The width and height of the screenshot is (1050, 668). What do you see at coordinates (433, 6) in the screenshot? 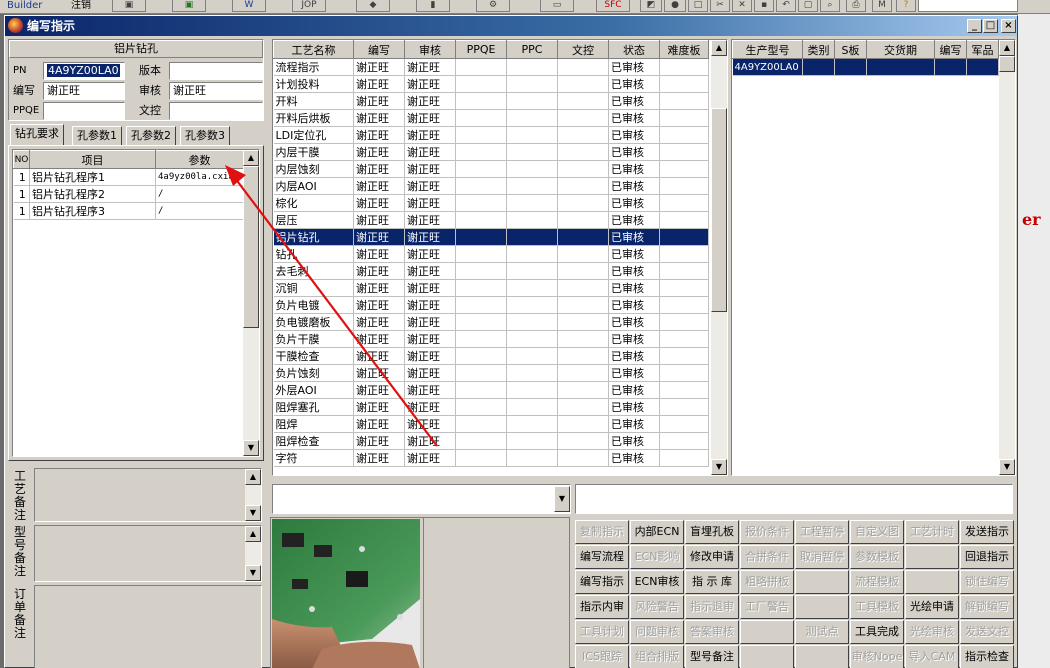
I see `toolbar-icon-5: ▮` at bounding box center [433, 6].